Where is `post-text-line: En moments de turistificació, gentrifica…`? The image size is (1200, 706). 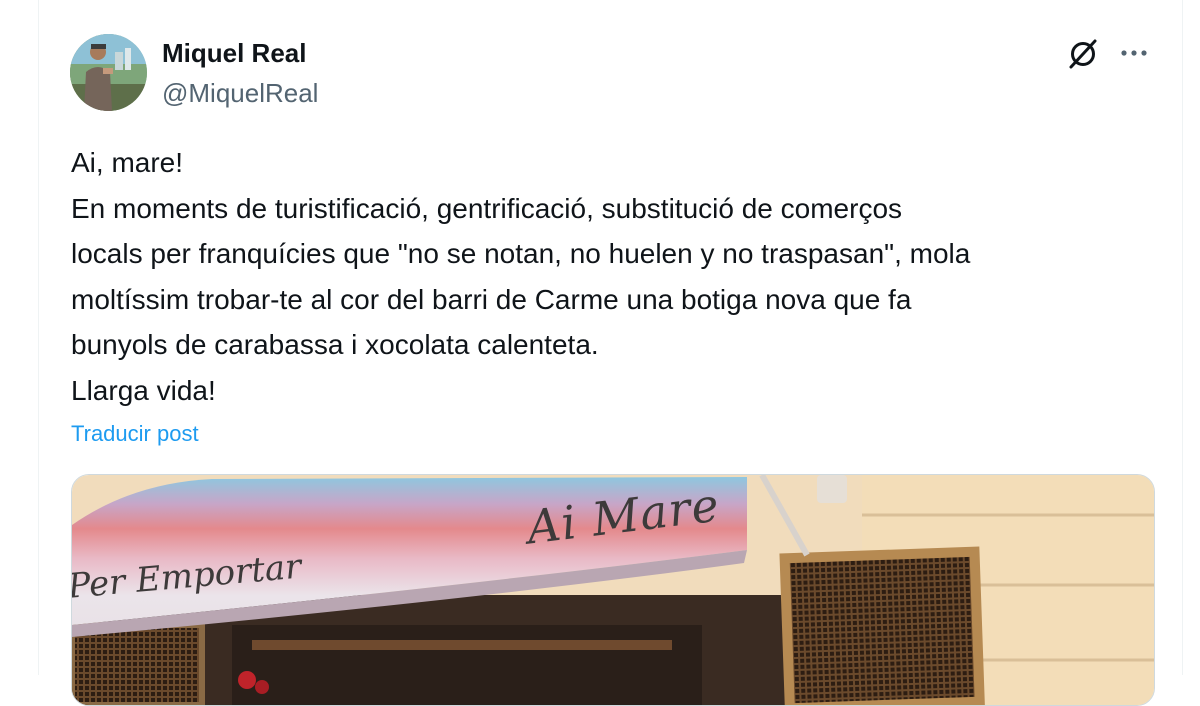 post-text-line: En moments de turistificació, gentrifica… is located at coordinates (487, 208).